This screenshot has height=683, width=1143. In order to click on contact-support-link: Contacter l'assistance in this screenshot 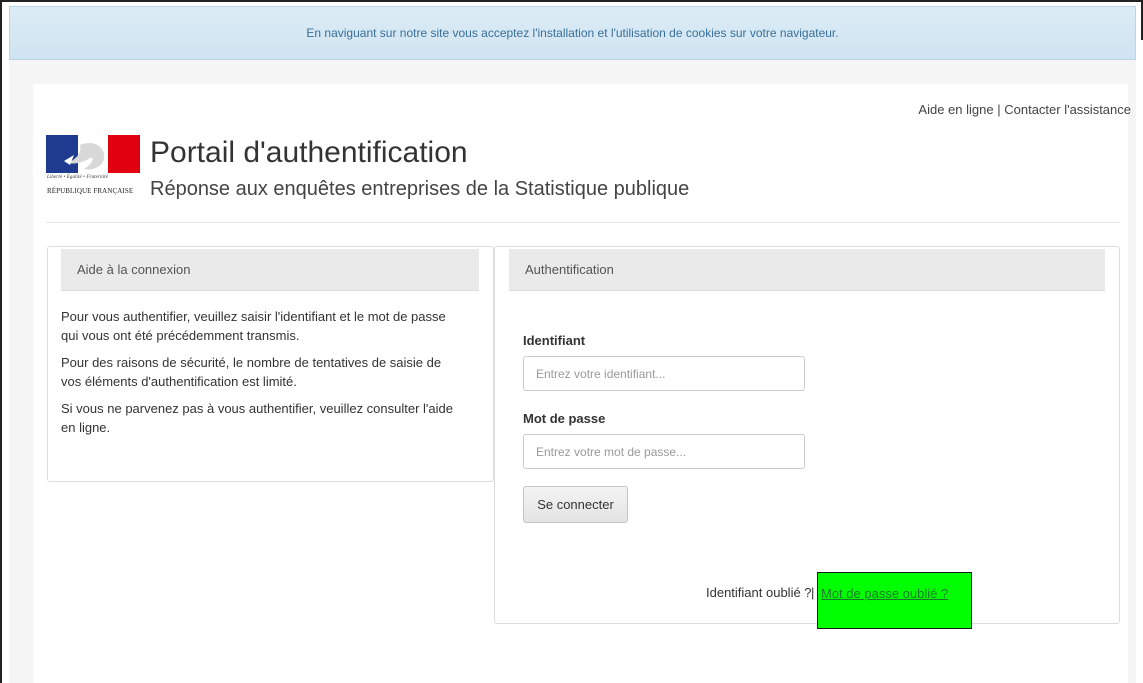, I will do `click(1067, 109)`.